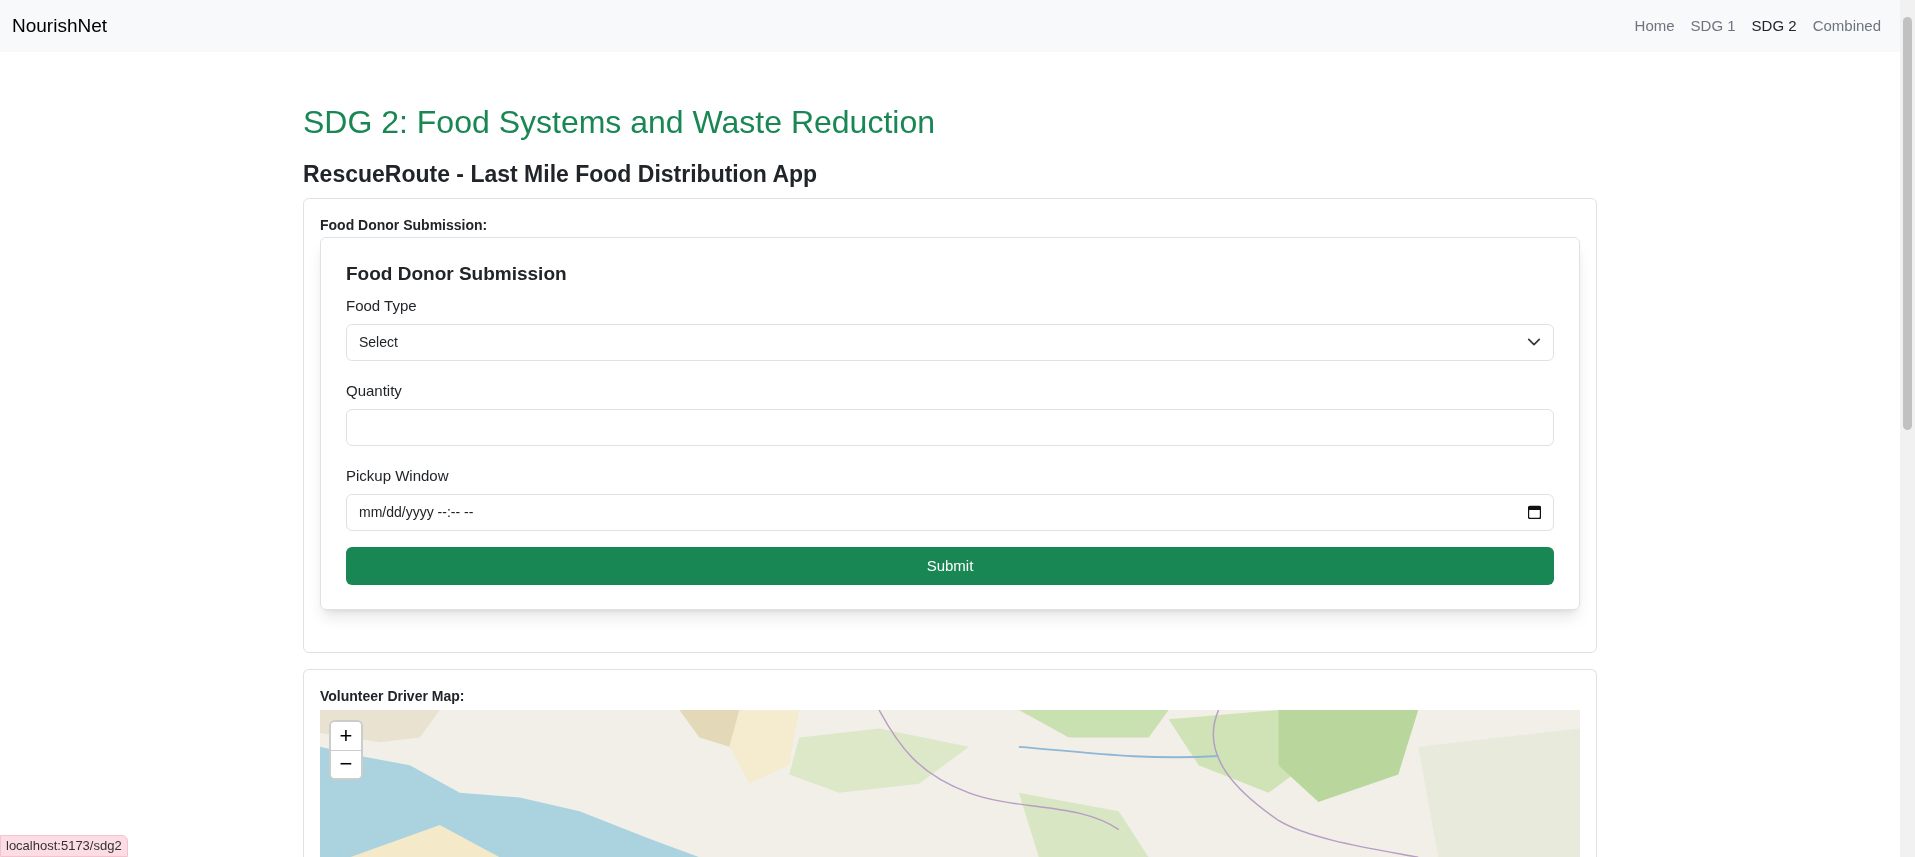 Image resolution: width=1915 pixels, height=857 pixels. What do you see at coordinates (619, 122) in the screenshot?
I see `page-heading: SDG 2: Food Systems and Waste Reduction` at bounding box center [619, 122].